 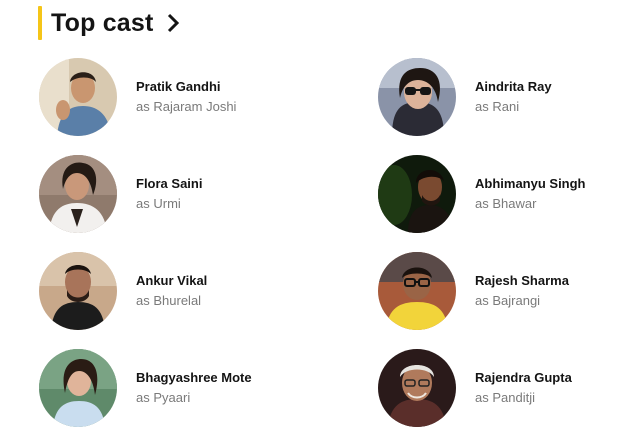 What do you see at coordinates (530, 184) in the screenshot?
I see `actor-name: Abhimanyu Singh` at bounding box center [530, 184].